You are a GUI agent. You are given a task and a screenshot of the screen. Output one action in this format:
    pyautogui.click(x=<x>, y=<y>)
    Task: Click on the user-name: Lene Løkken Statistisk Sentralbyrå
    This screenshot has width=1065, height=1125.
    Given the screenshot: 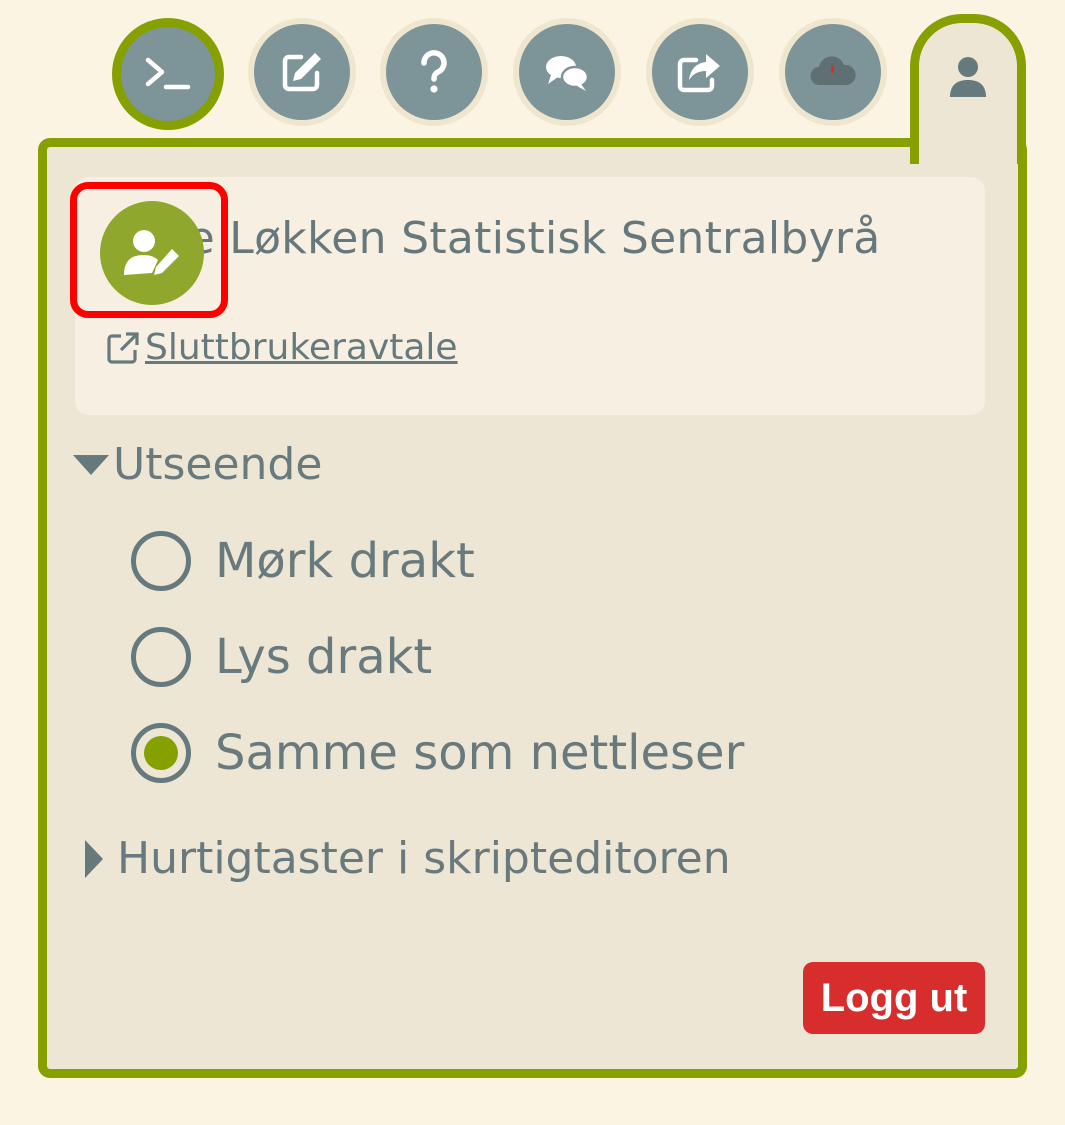 What is the action you would take?
    pyautogui.click(x=494, y=238)
    